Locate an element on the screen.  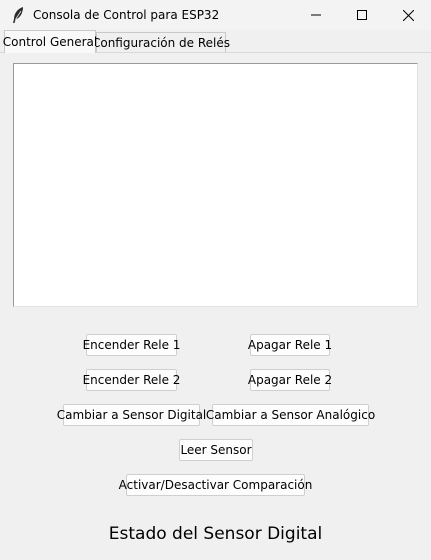
minimize-icon is located at coordinates (316, 15).